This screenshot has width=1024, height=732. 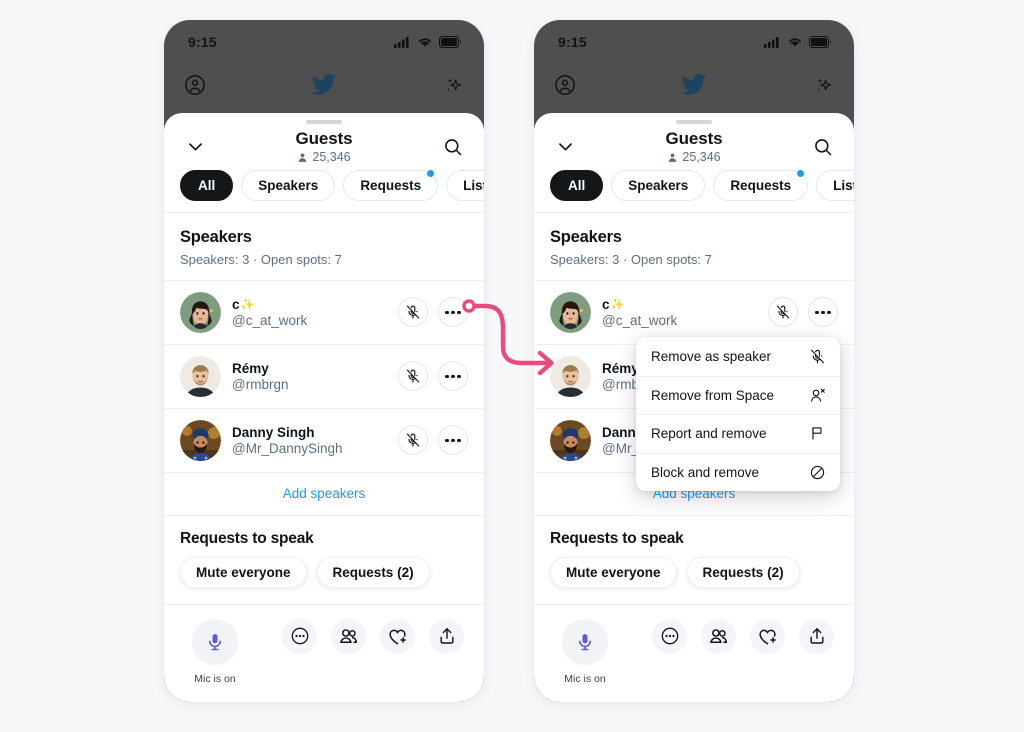 I want to click on speaker-name: c, so click(x=236, y=304).